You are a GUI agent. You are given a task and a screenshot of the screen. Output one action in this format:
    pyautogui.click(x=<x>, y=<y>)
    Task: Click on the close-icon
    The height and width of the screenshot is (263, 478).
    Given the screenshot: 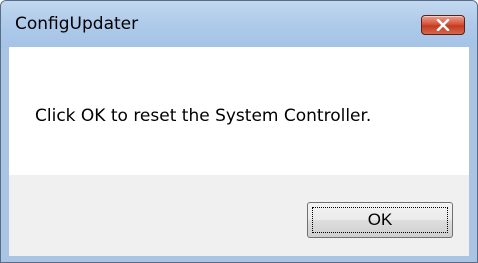 What is the action you would take?
    pyautogui.click(x=443, y=25)
    